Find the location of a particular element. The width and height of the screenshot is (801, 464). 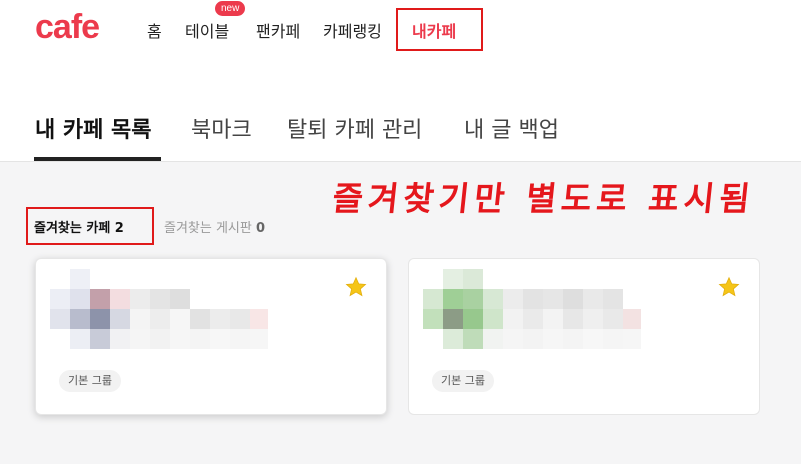

nav-cafe-ranking: 카페랭킹 is located at coordinates (352, 30).